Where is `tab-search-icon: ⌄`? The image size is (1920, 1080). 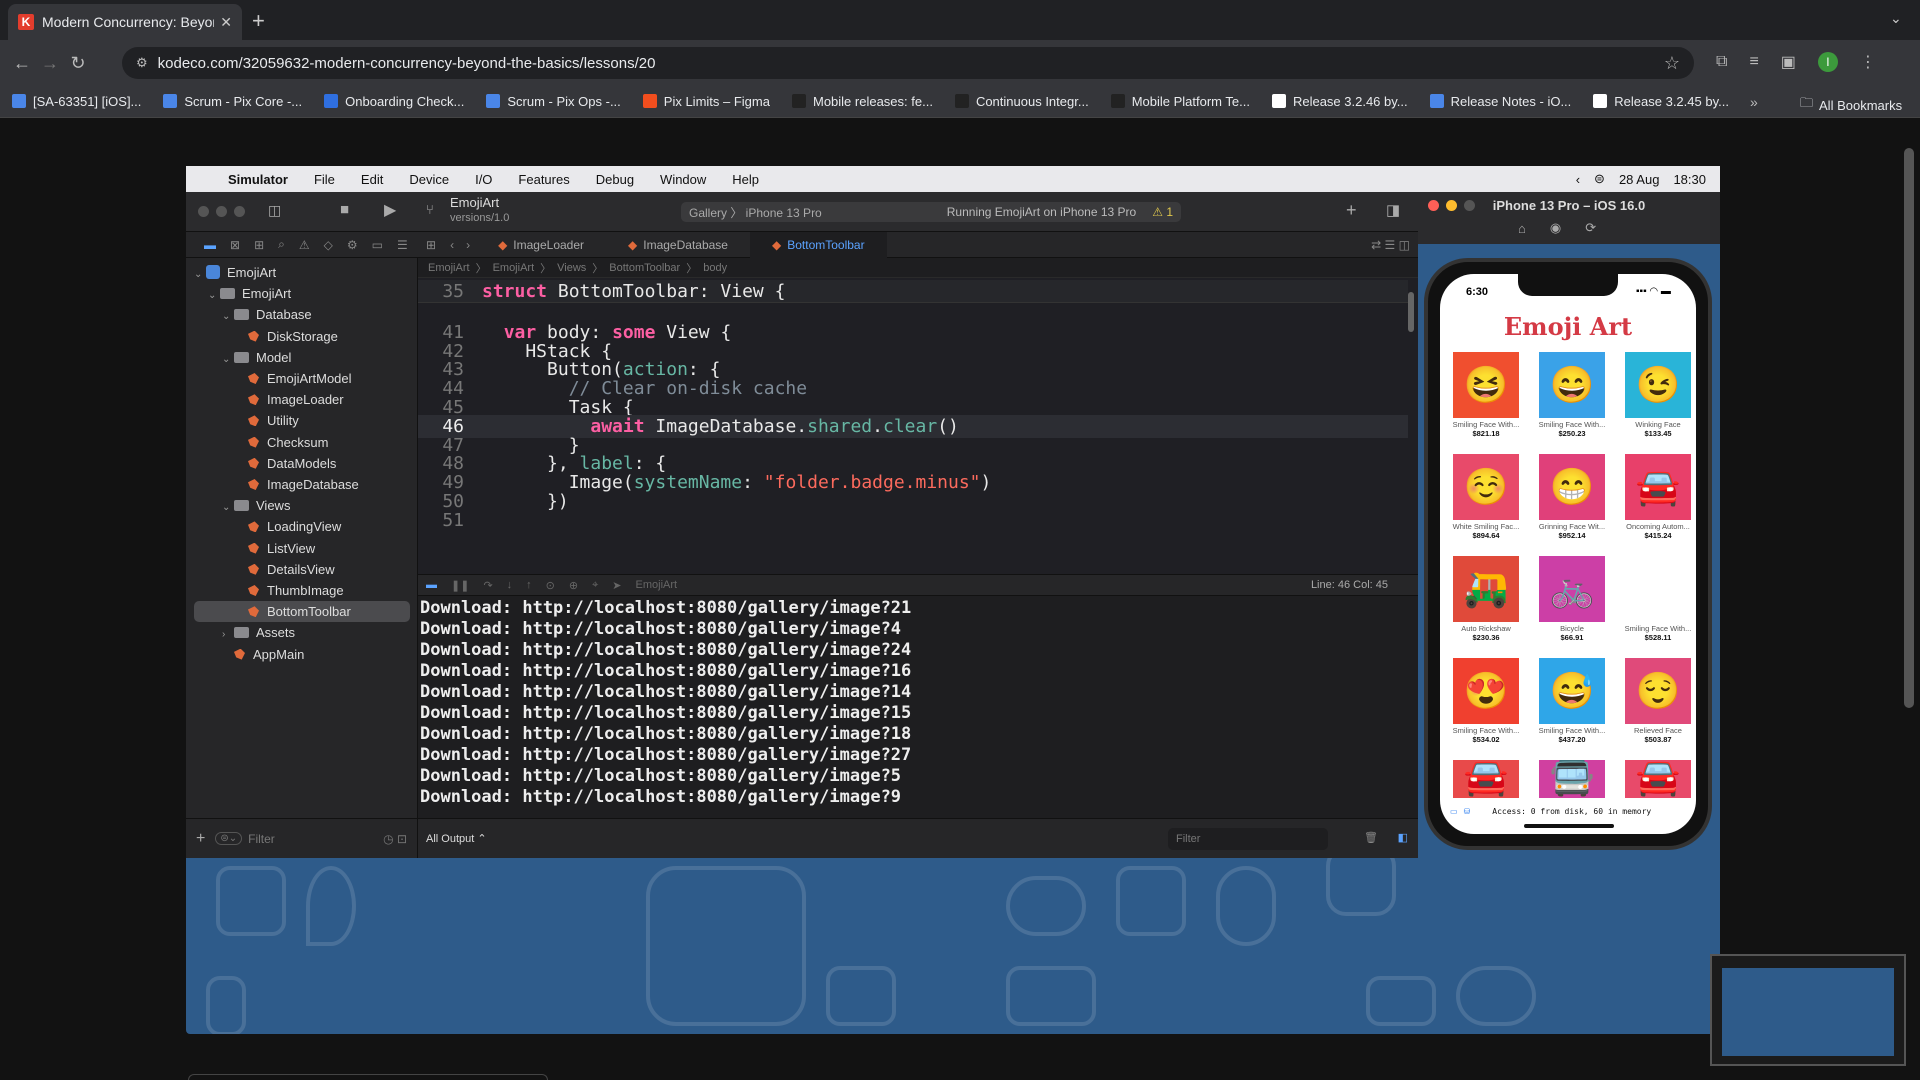
tab-search-icon: ⌄ is located at coordinates (1896, 18).